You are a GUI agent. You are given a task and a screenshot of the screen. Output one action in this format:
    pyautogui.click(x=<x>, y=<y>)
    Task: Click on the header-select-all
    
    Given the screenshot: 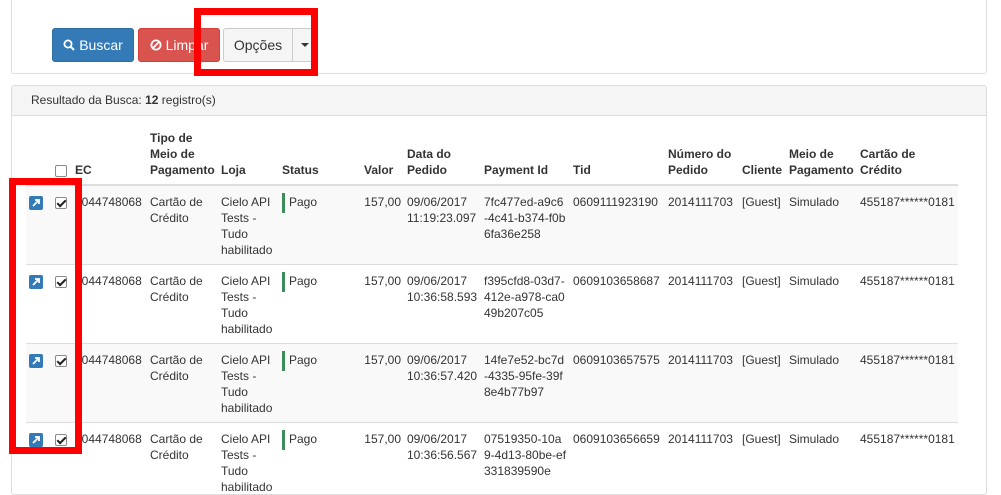 What is the action you would take?
    pyautogui.click(x=62, y=157)
    